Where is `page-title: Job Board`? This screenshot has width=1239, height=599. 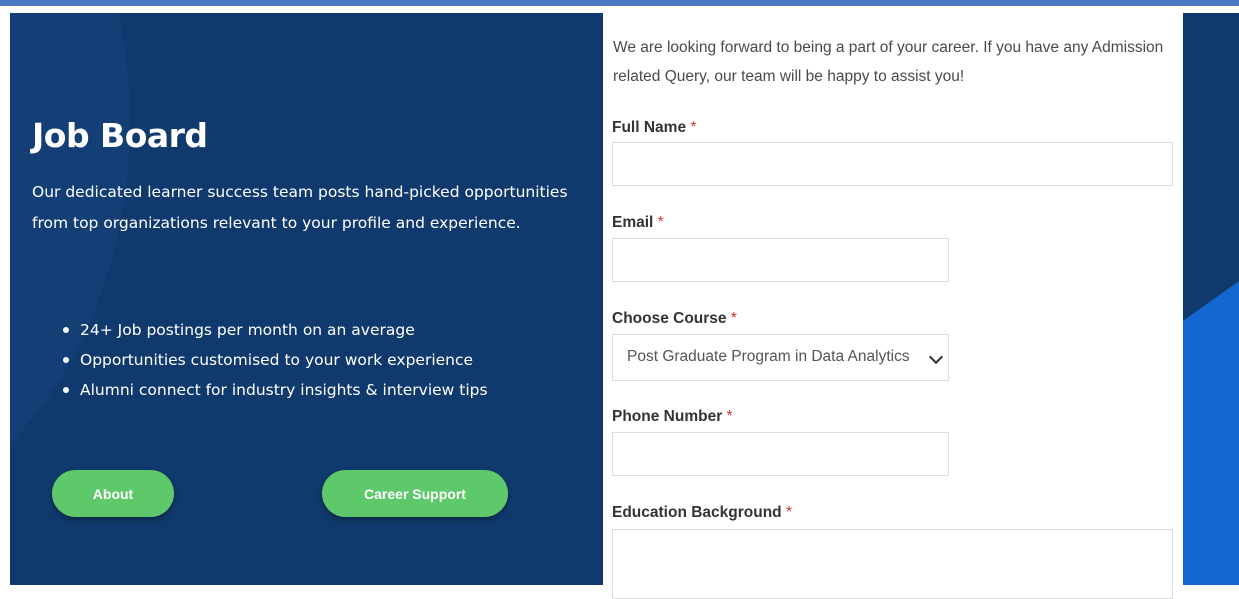
page-title: Job Board is located at coordinates (120, 135).